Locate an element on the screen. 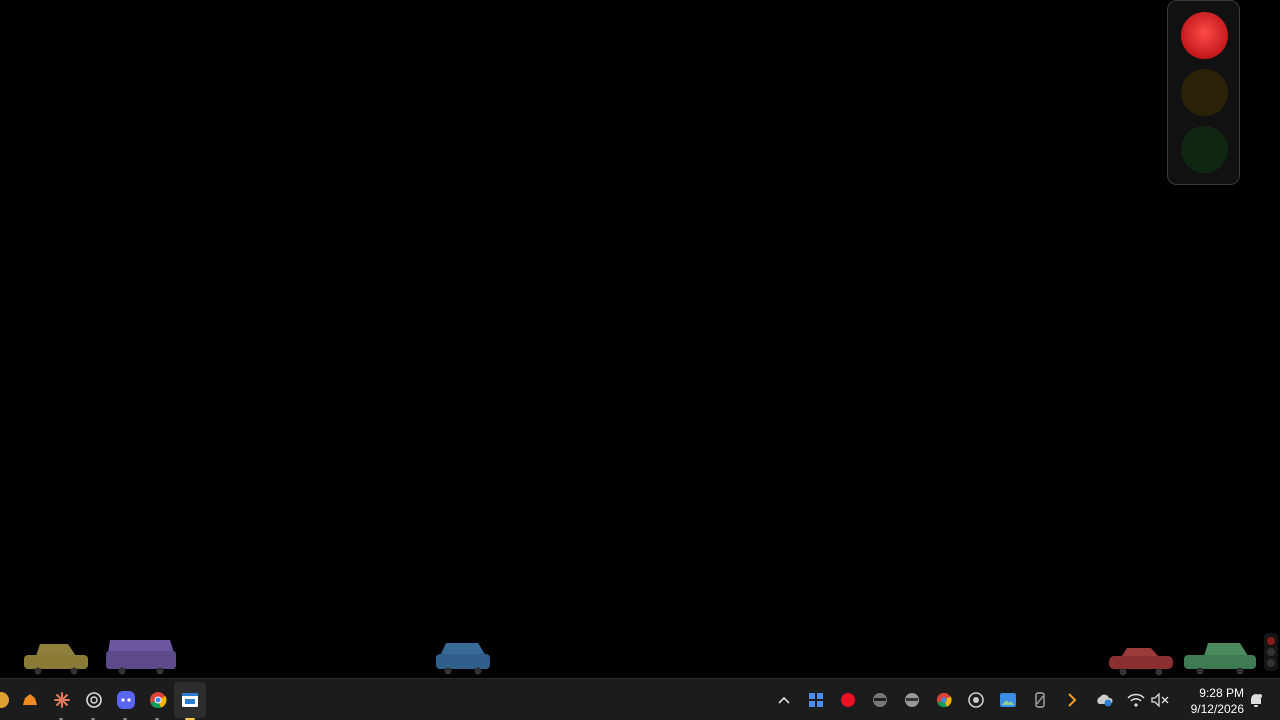 The height and width of the screenshot is (720, 1280). clock-time: 9:28 PM is located at coordinates (1221, 693).